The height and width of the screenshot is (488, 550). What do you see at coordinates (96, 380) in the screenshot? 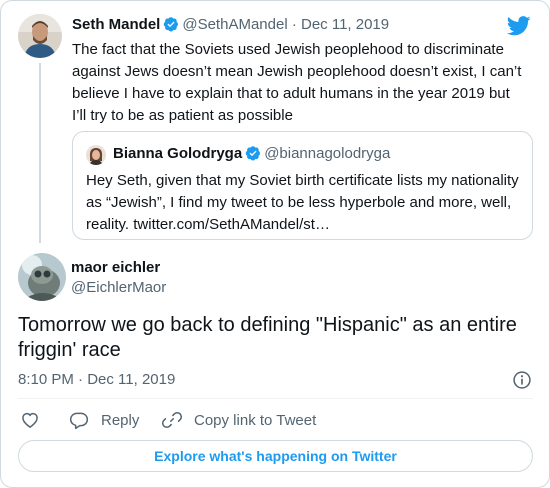
I see `tweet-timestamp: 8:10 PM · Dec 11, 2019` at bounding box center [96, 380].